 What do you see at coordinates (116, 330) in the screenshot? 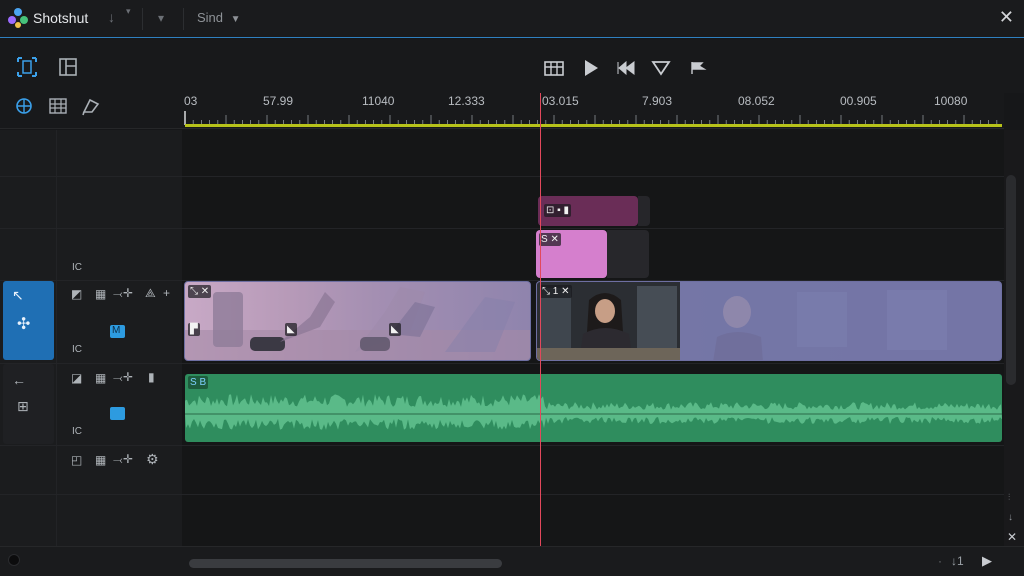
I see `track-badge-label: M` at bounding box center [116, 330].